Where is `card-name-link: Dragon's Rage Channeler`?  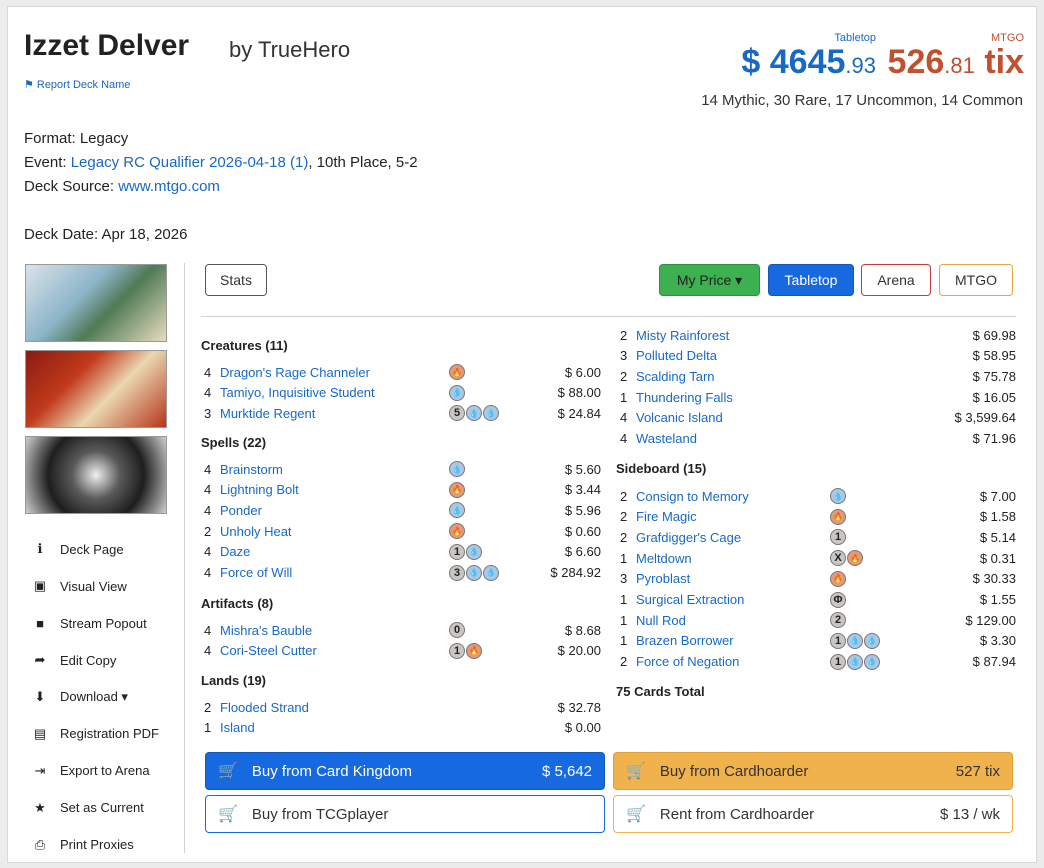
card-name-link: Dragon's Rage Channeler is located at coordinates (295, 372).